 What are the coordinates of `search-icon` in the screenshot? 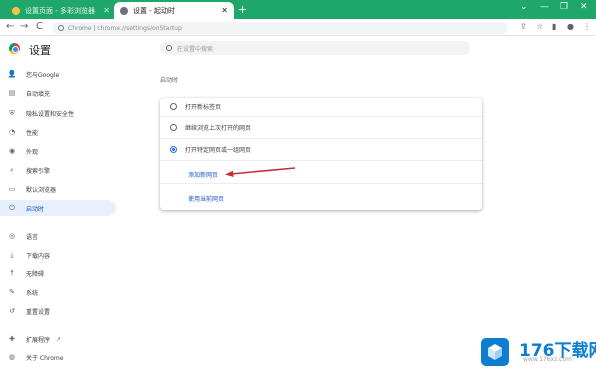 It's located at (169, 48).